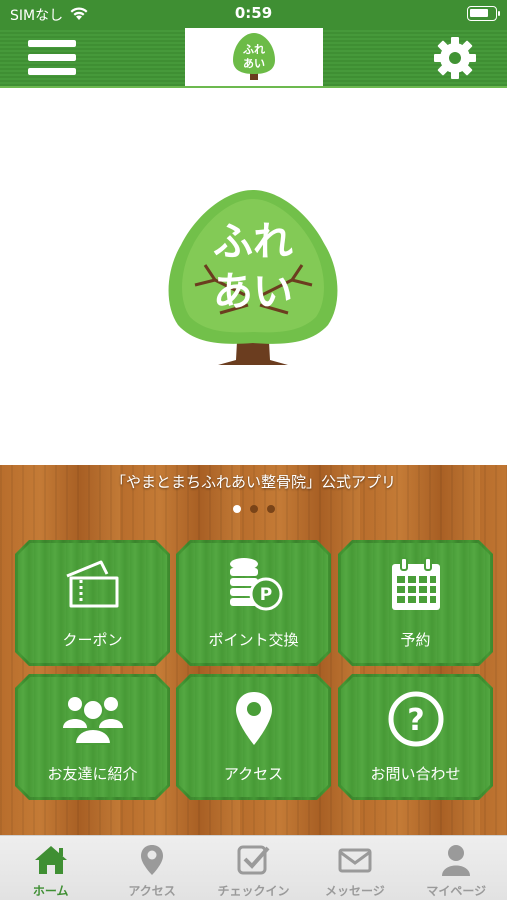 Image resolution: width=507 pixels, height=900 pixels. I want to click on point-exchange-label: ポイント交換, so click(253, 640).